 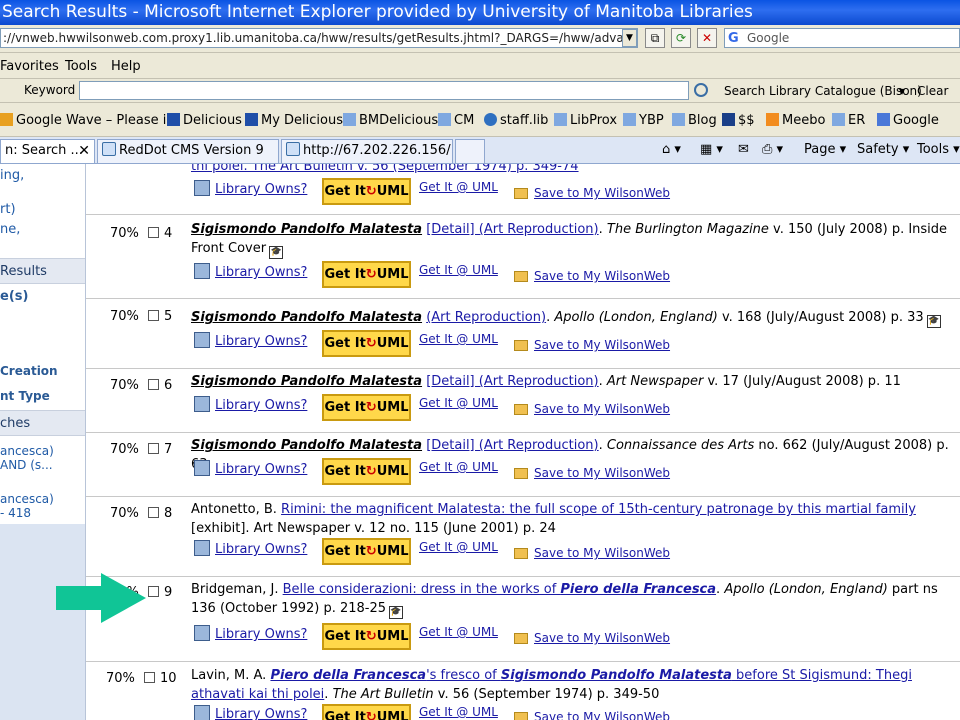 What do you see at coordinates (795, 120) in the screenshot?
I see `link-meebo: Meebo` at bounding box center [795, 120].